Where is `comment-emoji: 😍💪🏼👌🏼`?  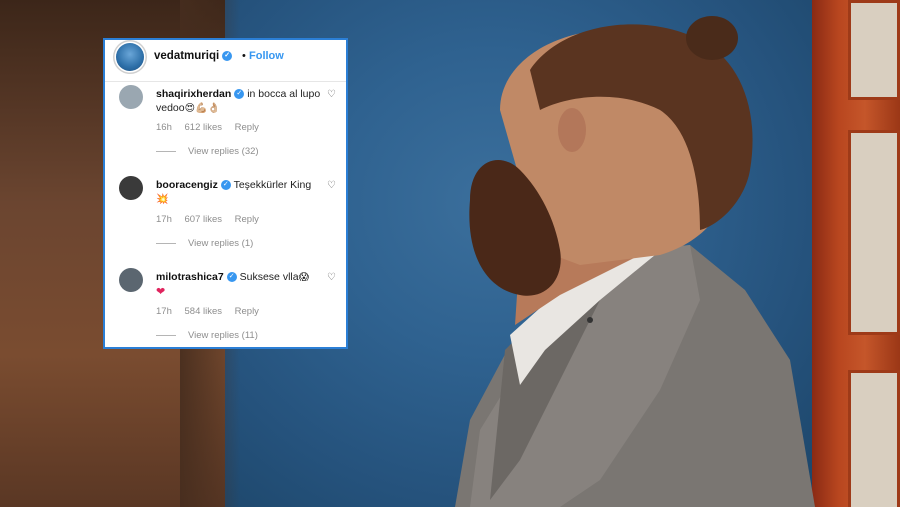
comment-emoji: 😍💪🏼👌🏼 is located at coordinates (202, 108).